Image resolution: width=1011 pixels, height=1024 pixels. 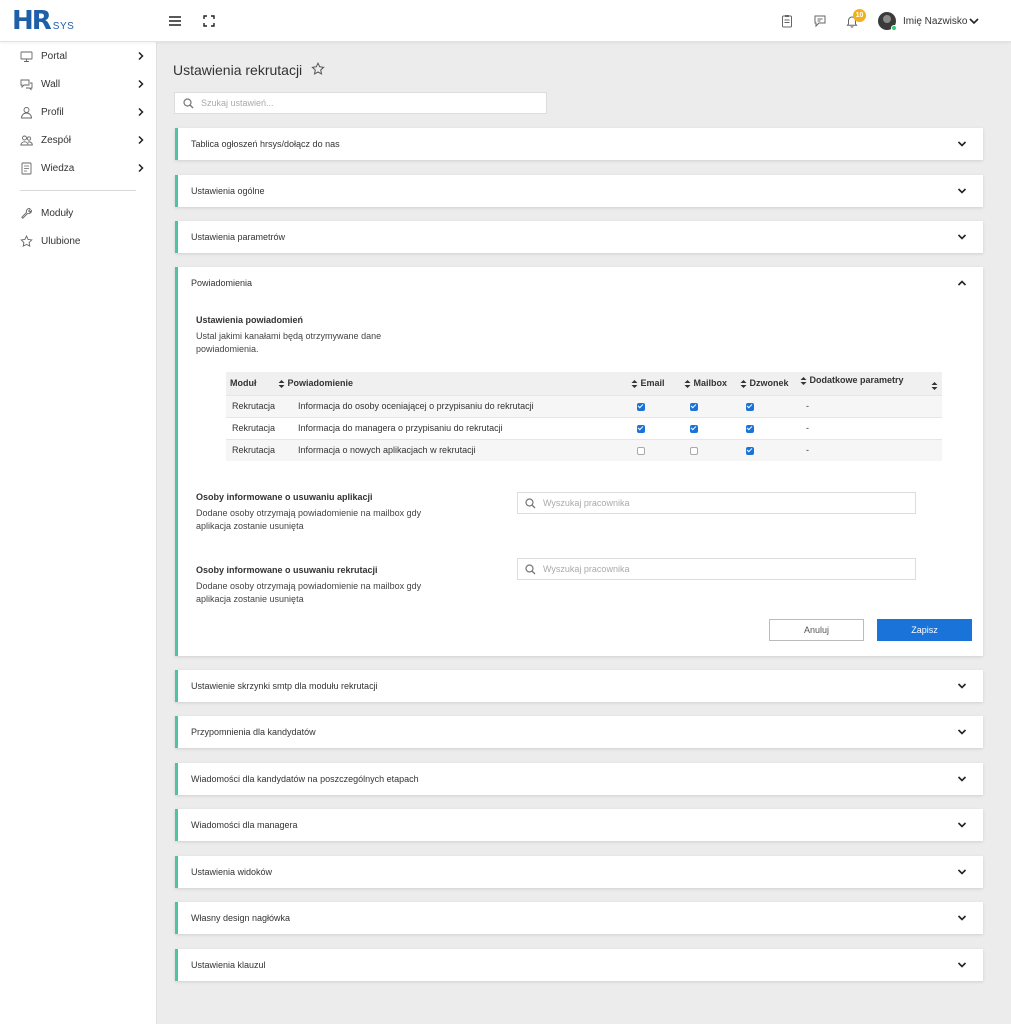 I want to click on user-icon, so click(x=26, y=112).